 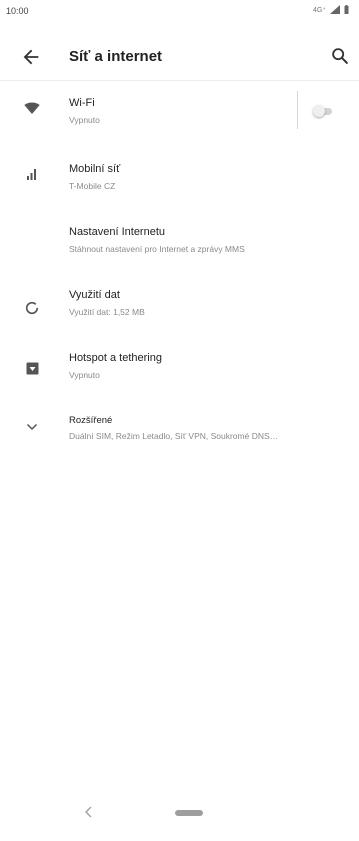 I want to click on home-pill-icon, so click(x=189, y=813).